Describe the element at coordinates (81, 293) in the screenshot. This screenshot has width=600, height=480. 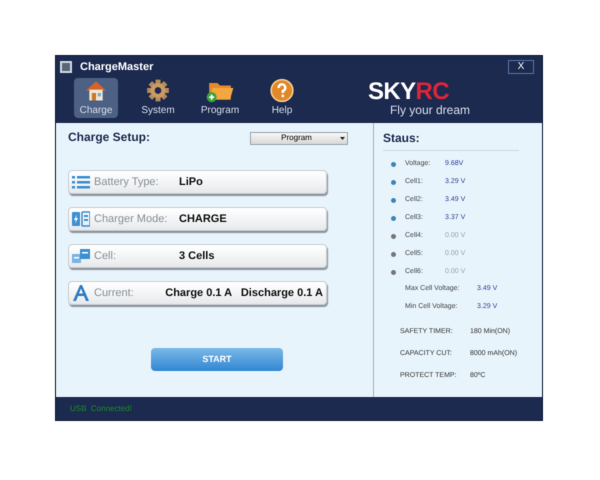
I see `current-icon` at that location.